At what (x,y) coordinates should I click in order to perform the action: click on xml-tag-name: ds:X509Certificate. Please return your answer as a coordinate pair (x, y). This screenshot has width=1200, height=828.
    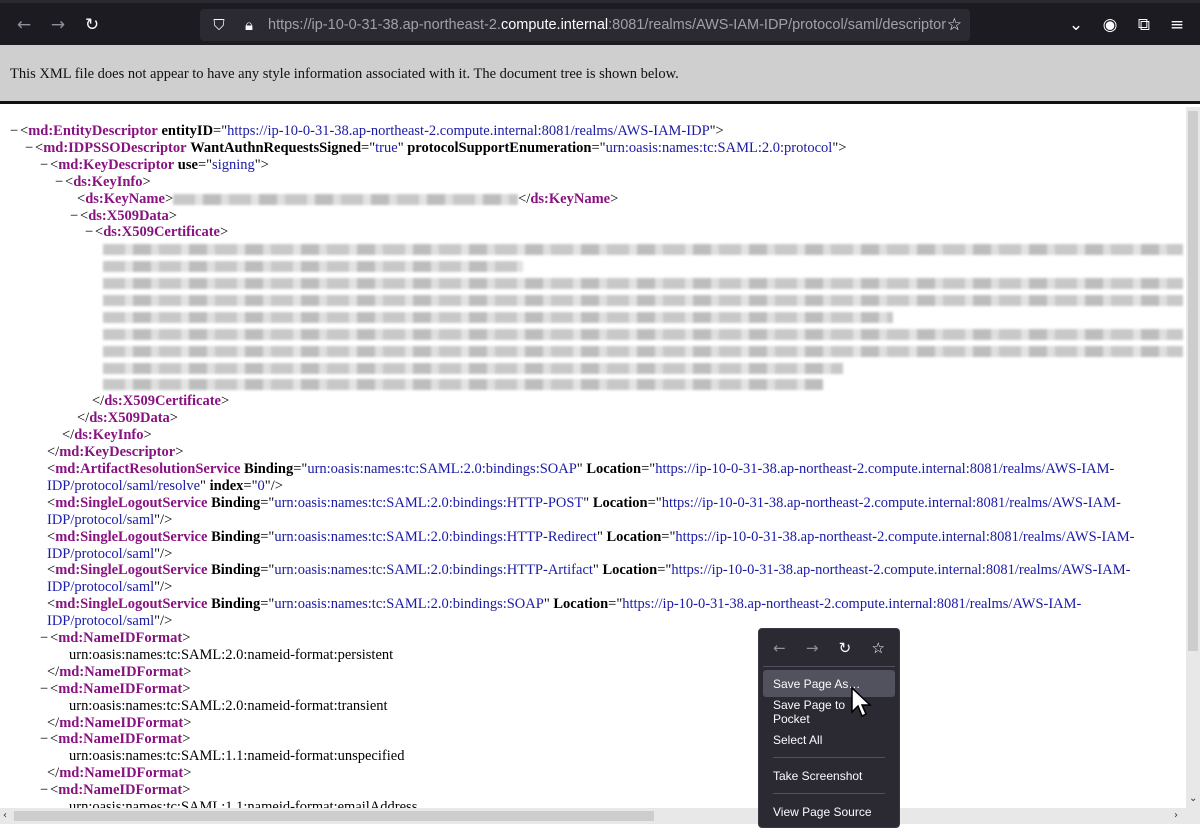
    Looking at the image, I should click on (161, 232).